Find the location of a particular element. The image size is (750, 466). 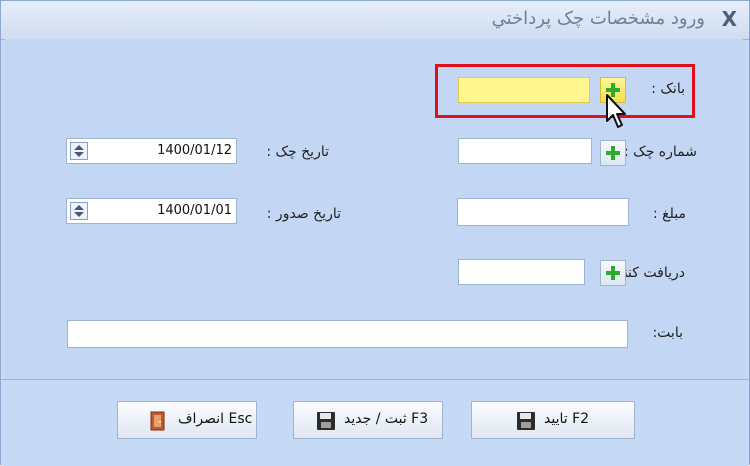

check-date-label: تاريخ چک : is located at coordinates (297, 152).